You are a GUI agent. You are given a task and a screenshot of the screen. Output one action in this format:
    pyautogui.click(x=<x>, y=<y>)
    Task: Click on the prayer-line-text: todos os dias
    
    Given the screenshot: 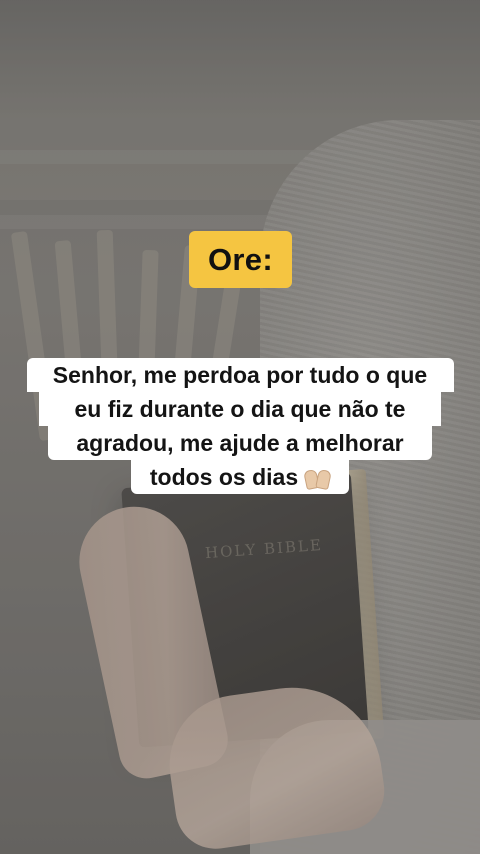 What is the action you would take?
    pyautogui.click(x=224, y=477)
    